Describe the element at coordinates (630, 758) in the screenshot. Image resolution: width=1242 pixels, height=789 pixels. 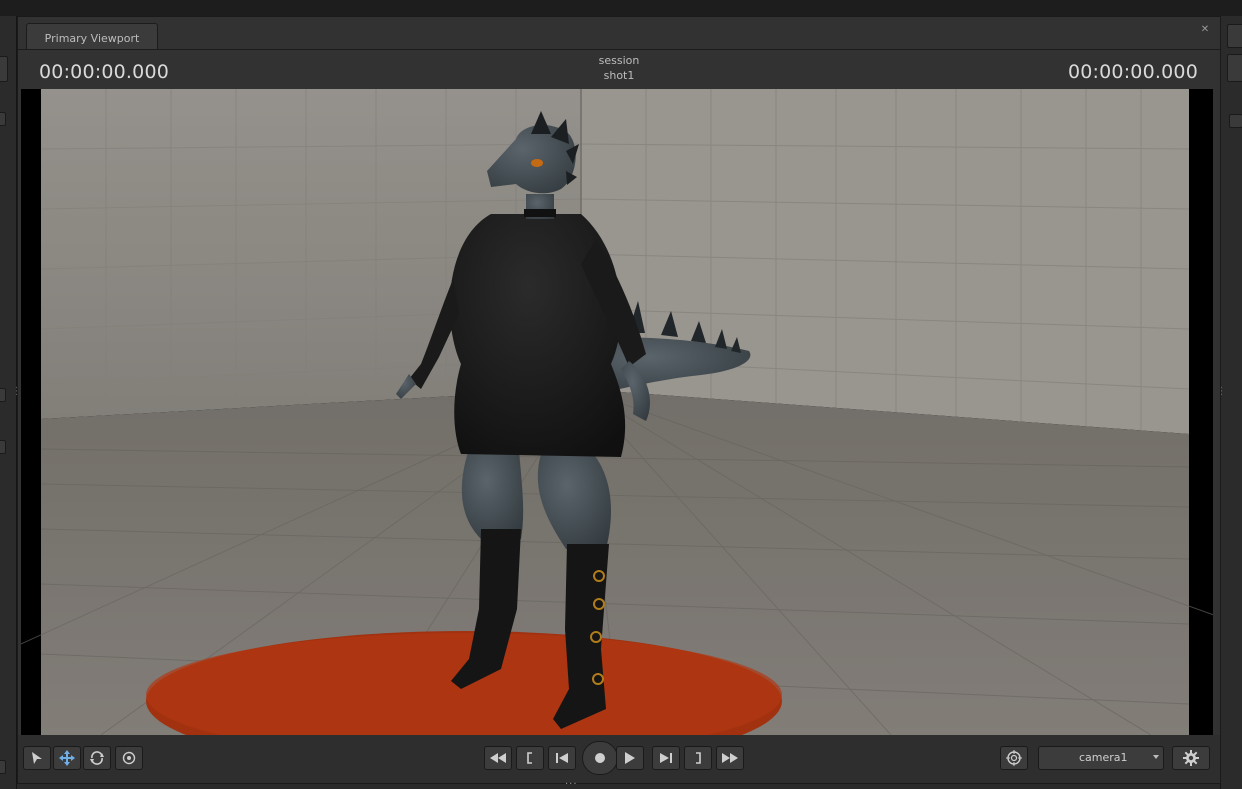
I see `play-icon` at that location.